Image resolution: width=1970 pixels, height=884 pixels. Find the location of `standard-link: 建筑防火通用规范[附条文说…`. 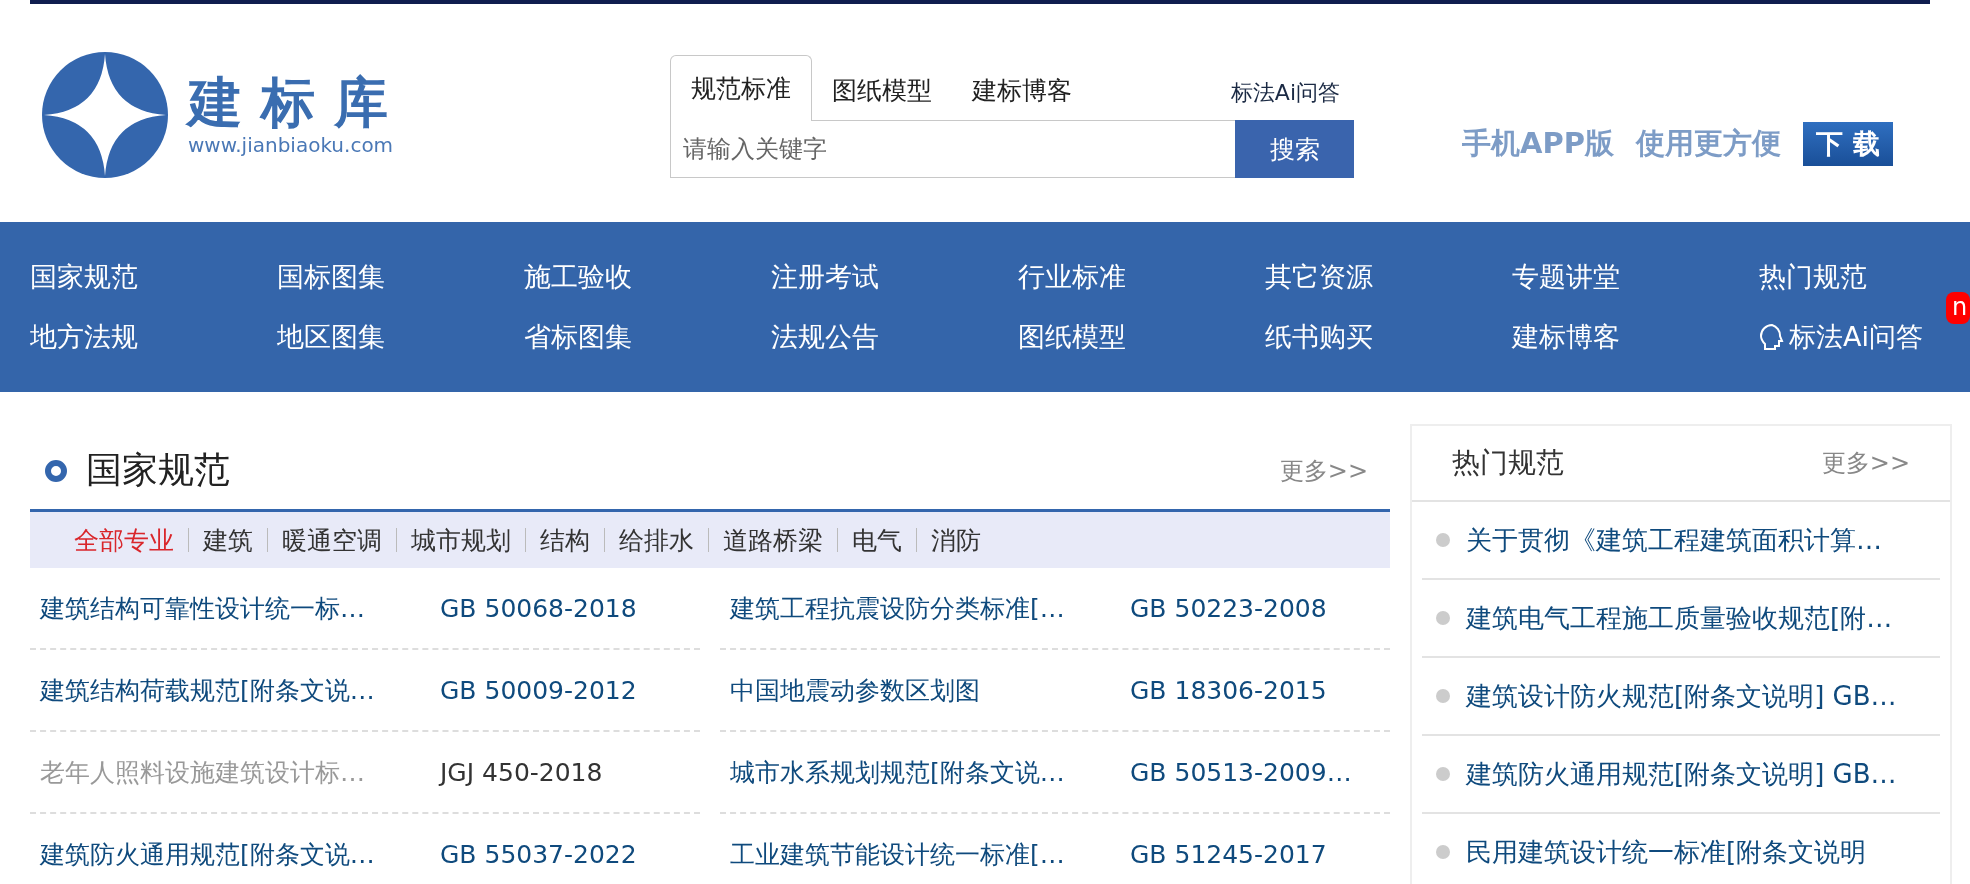

standard-link: 建筑防火通用规范[附条文说… is located at coordinates (240, 854).